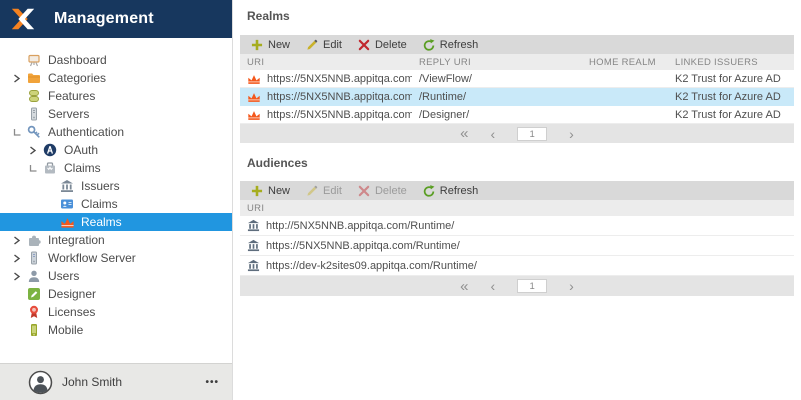 The image size is (801, 400). I want to click on sidebar-item-designer: Designer, so click(116, 294).